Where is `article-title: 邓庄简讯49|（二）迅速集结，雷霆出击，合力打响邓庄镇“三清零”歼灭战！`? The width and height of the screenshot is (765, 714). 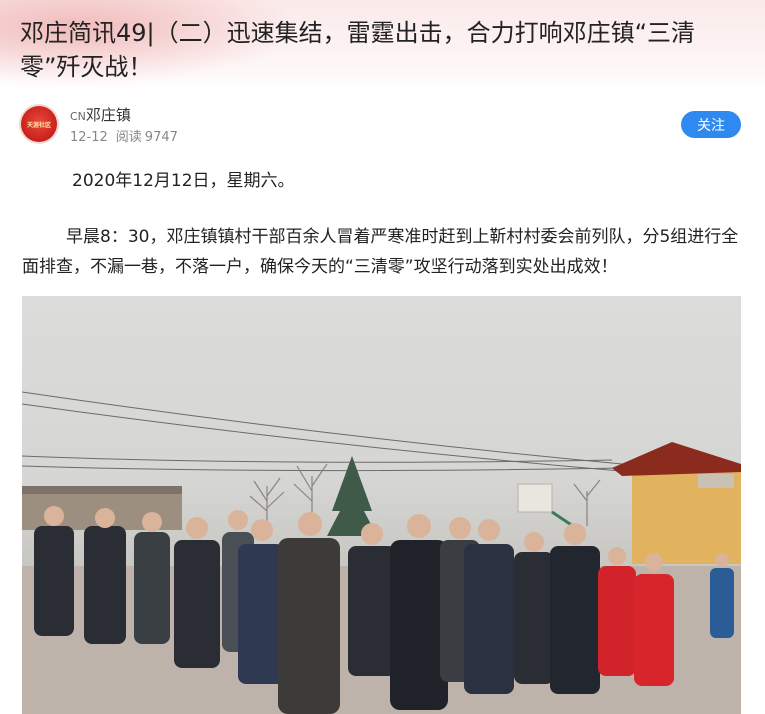
article-title: 邓庄简讯49|（二）迅速集结，雷霆出击，合力打响邓庄镇“三清零”歼灭战！ is located at coordinates (358, 50).